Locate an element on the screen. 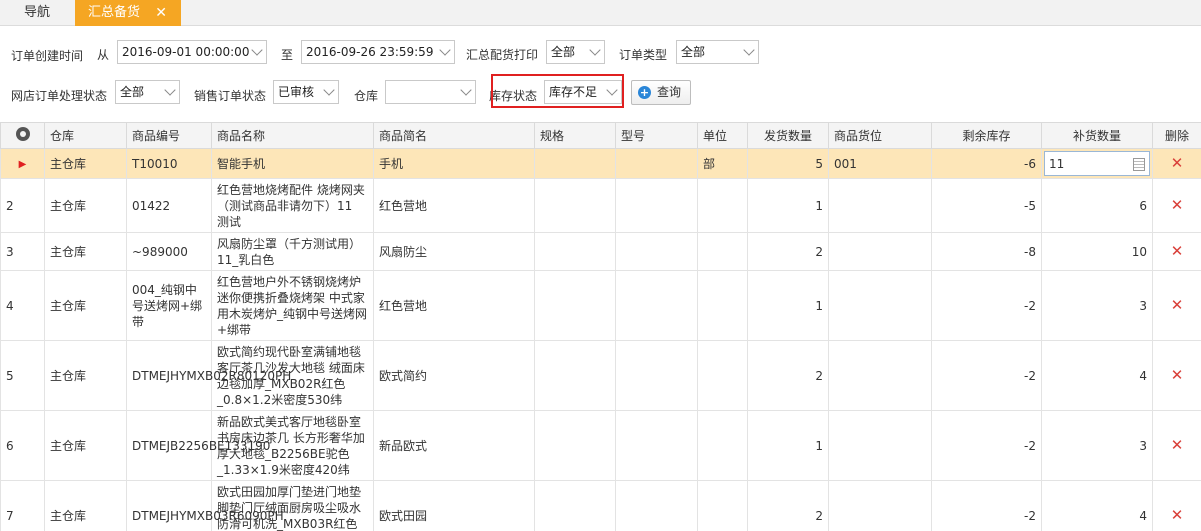 The image size is (1201, 531). shop-status-label: 网店订单处理状态 is located at coordinates (59, 96).